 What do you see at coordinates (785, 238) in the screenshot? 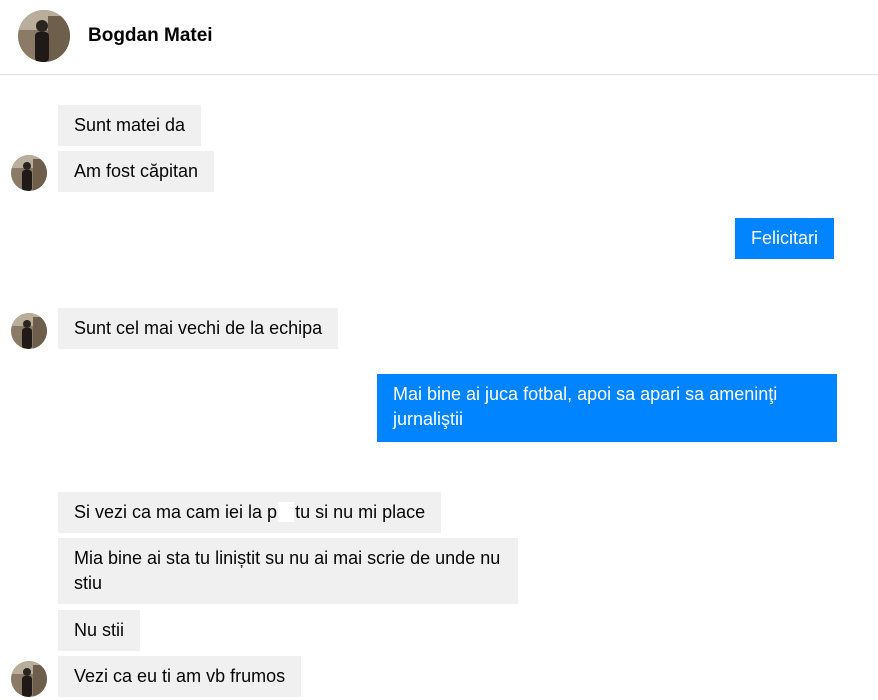
I see `message-bubble-outgoing: Felicitari` at bounding box center [785, 238].